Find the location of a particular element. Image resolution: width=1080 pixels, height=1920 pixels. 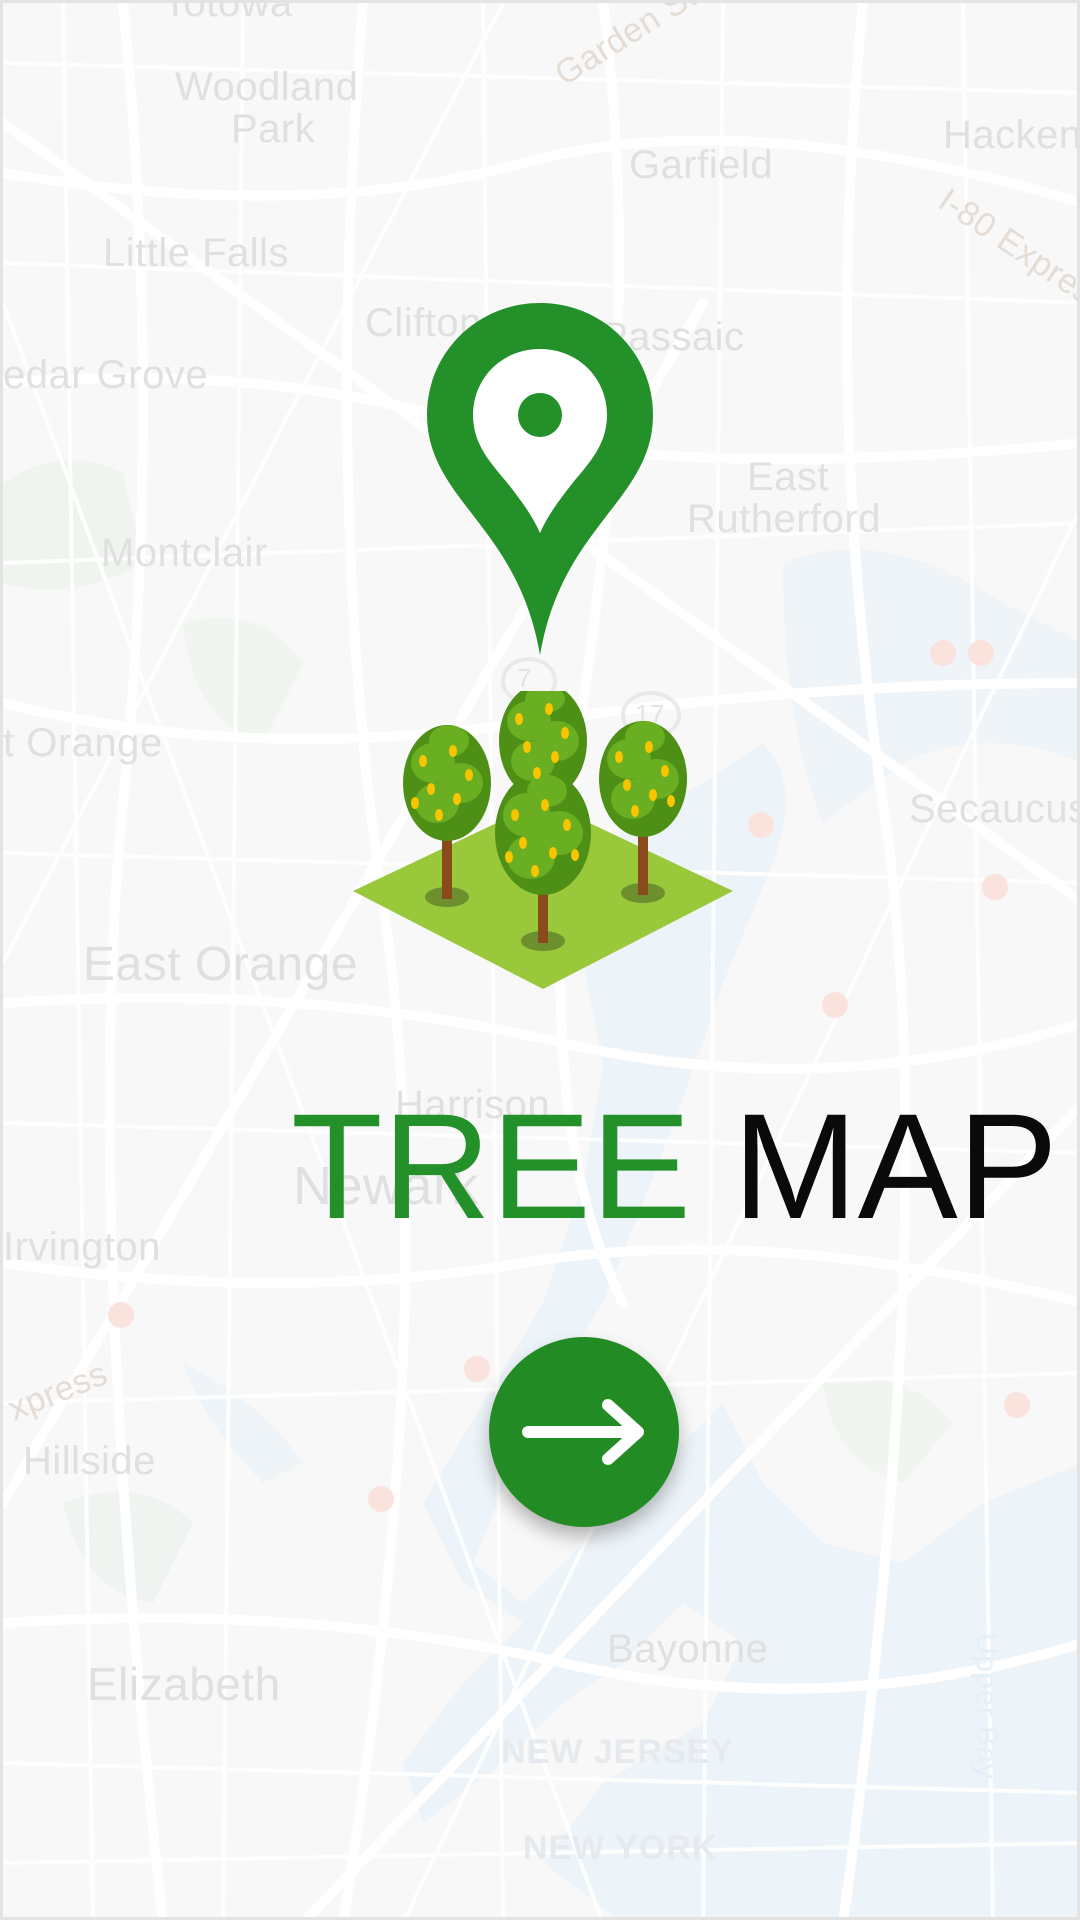

app-title-map: MAP is located at coordinates (895, 1166).